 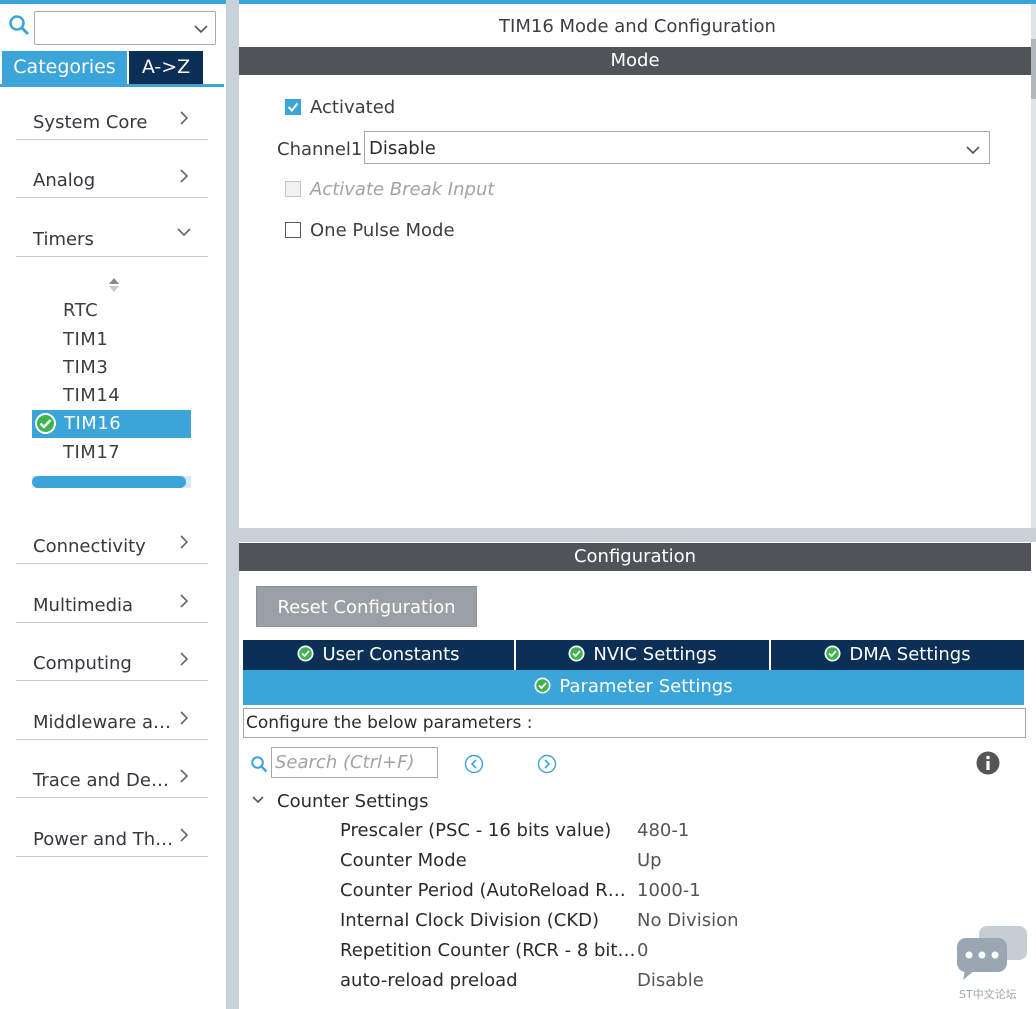 What do you see at coordinates (637, 26) in the screenshot?
I see `page-title: TIM16 Mode and Configuration` at bounding box center [637, 26].